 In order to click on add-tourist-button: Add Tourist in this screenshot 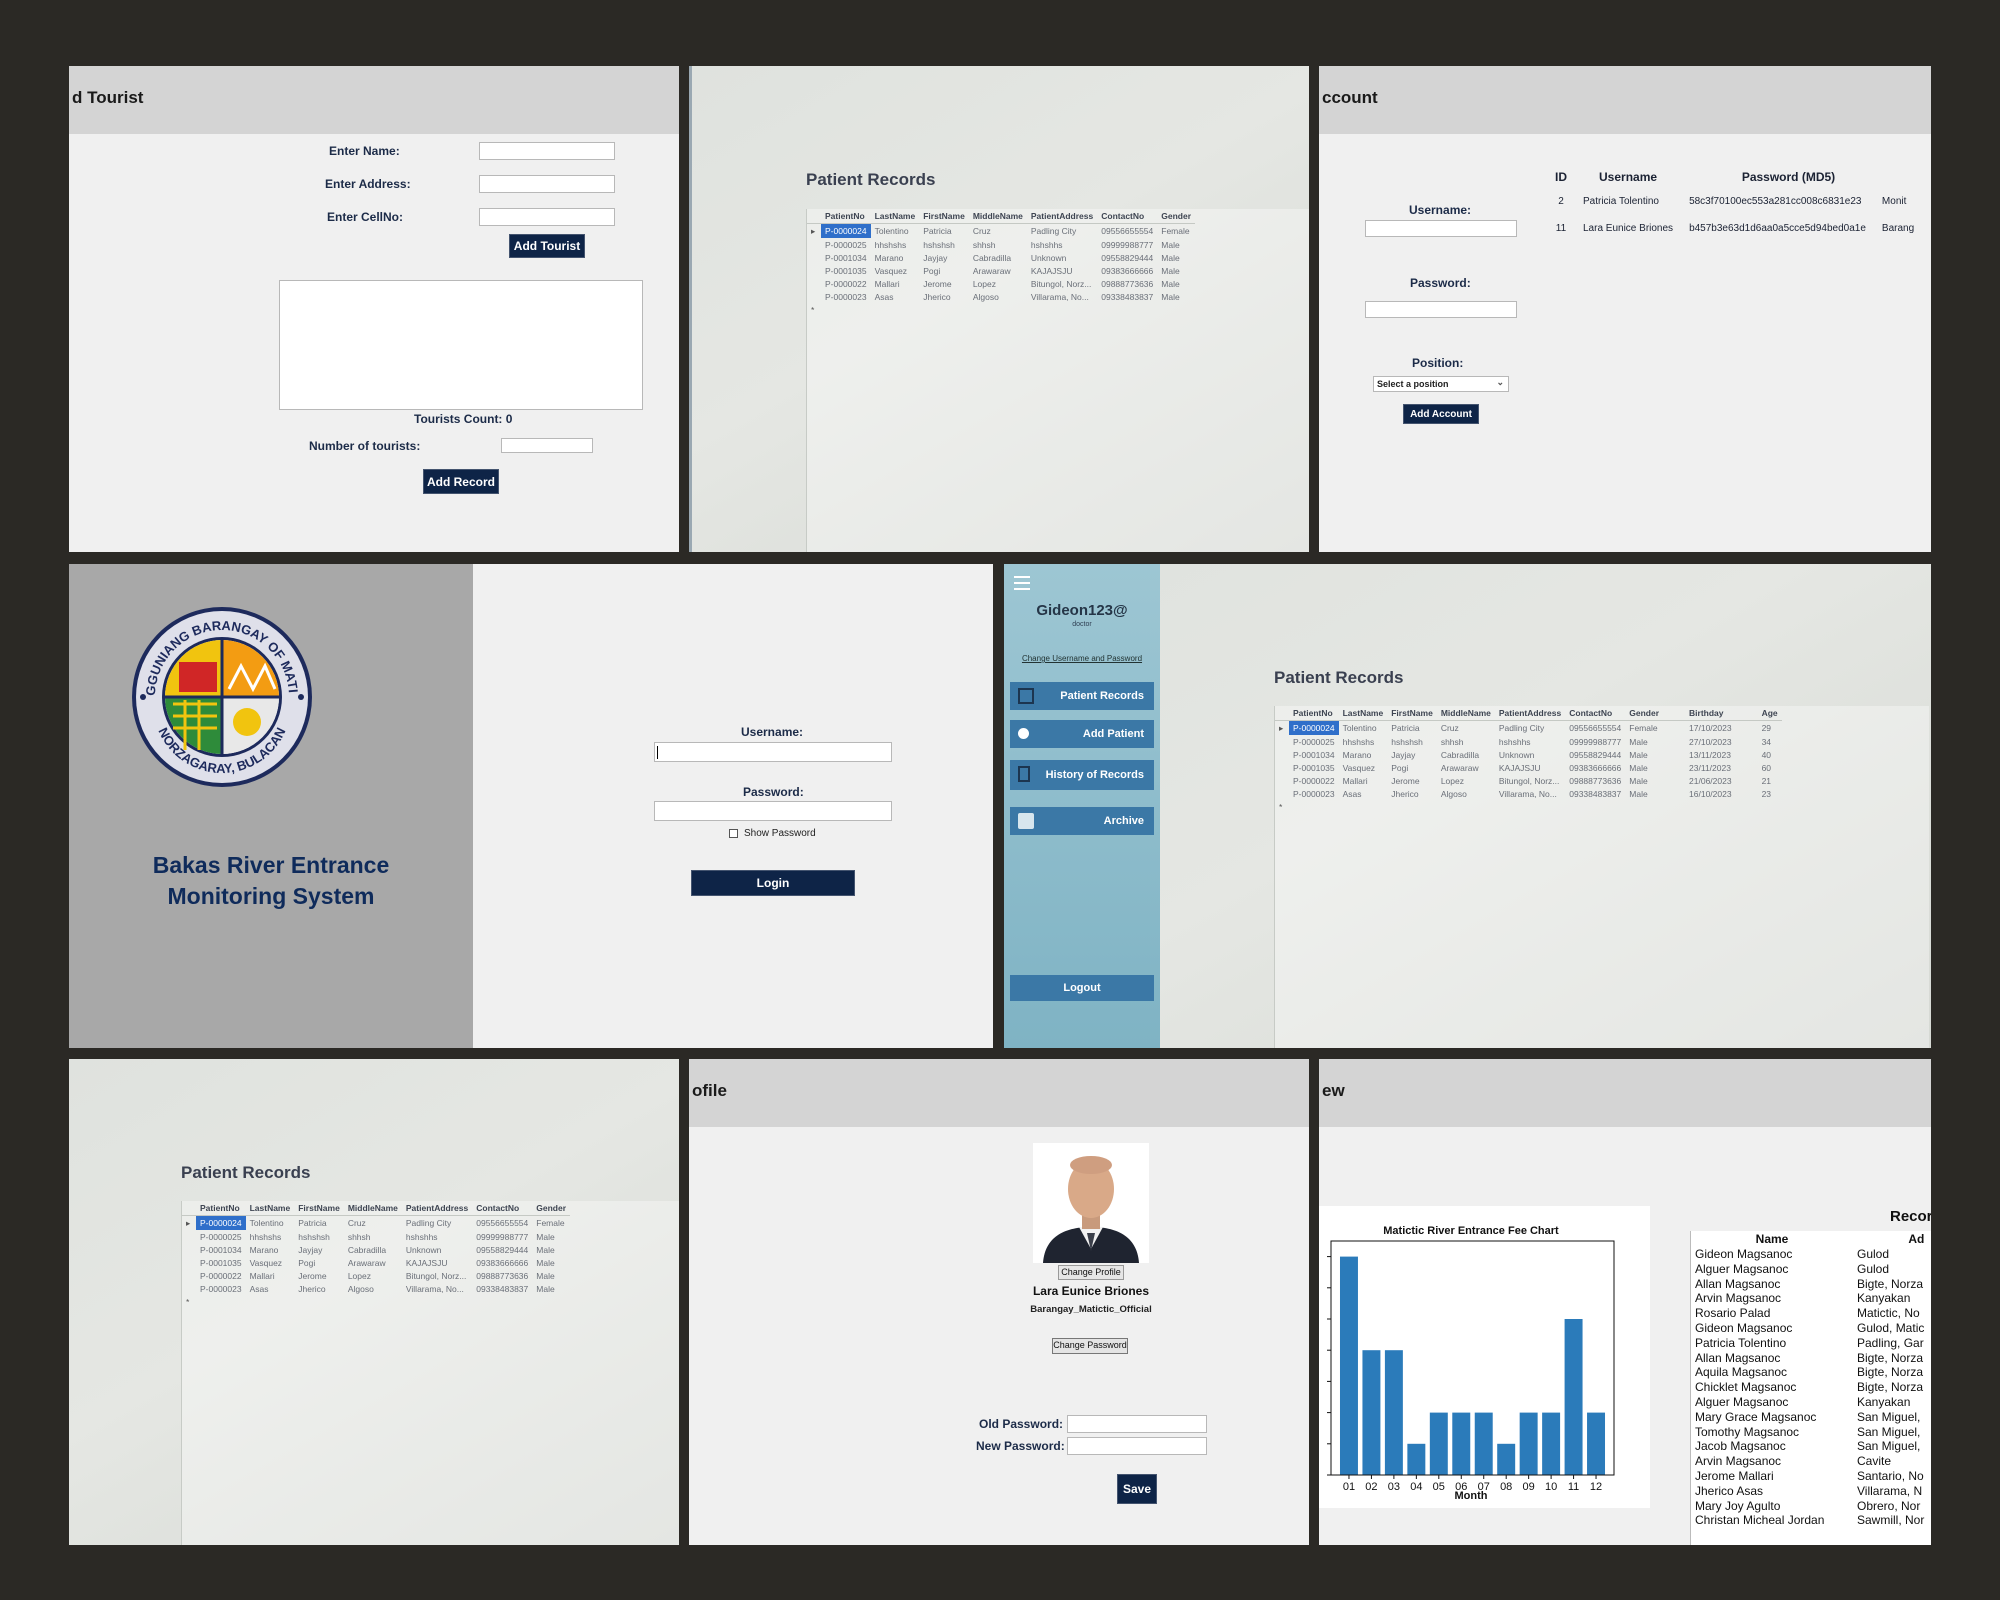, I will do `click(547, 246)`.